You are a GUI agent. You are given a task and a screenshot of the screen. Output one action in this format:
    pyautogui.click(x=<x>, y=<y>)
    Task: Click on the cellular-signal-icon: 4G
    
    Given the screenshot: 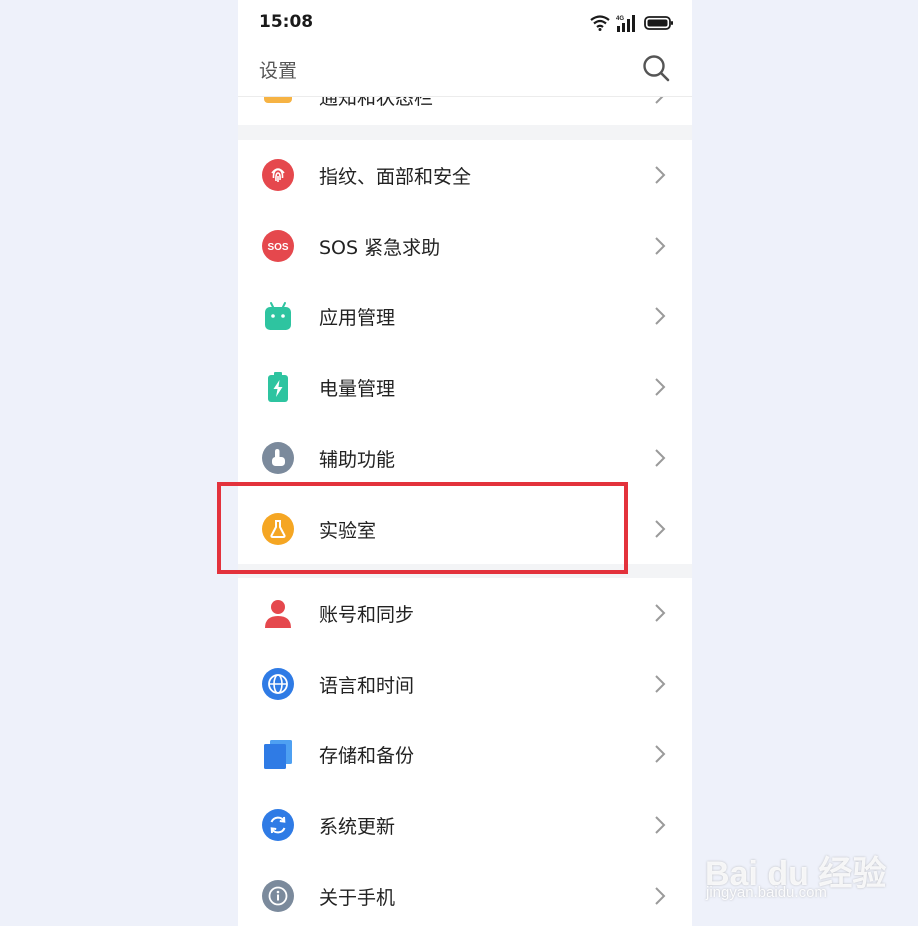 What is the action you would take?
    pyautogui.click(x=625, y=23)
    